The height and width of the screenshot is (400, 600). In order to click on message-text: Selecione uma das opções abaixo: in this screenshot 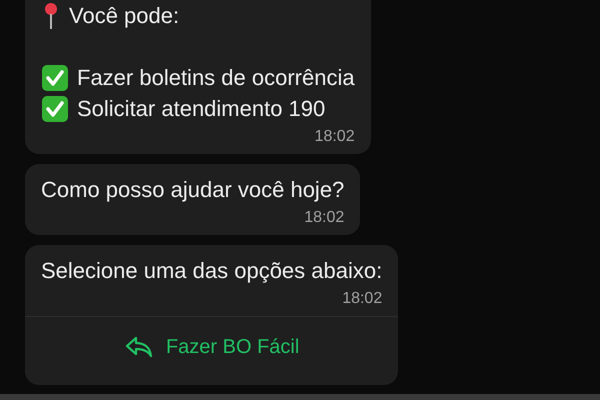, I will do `click(211, 271)`.